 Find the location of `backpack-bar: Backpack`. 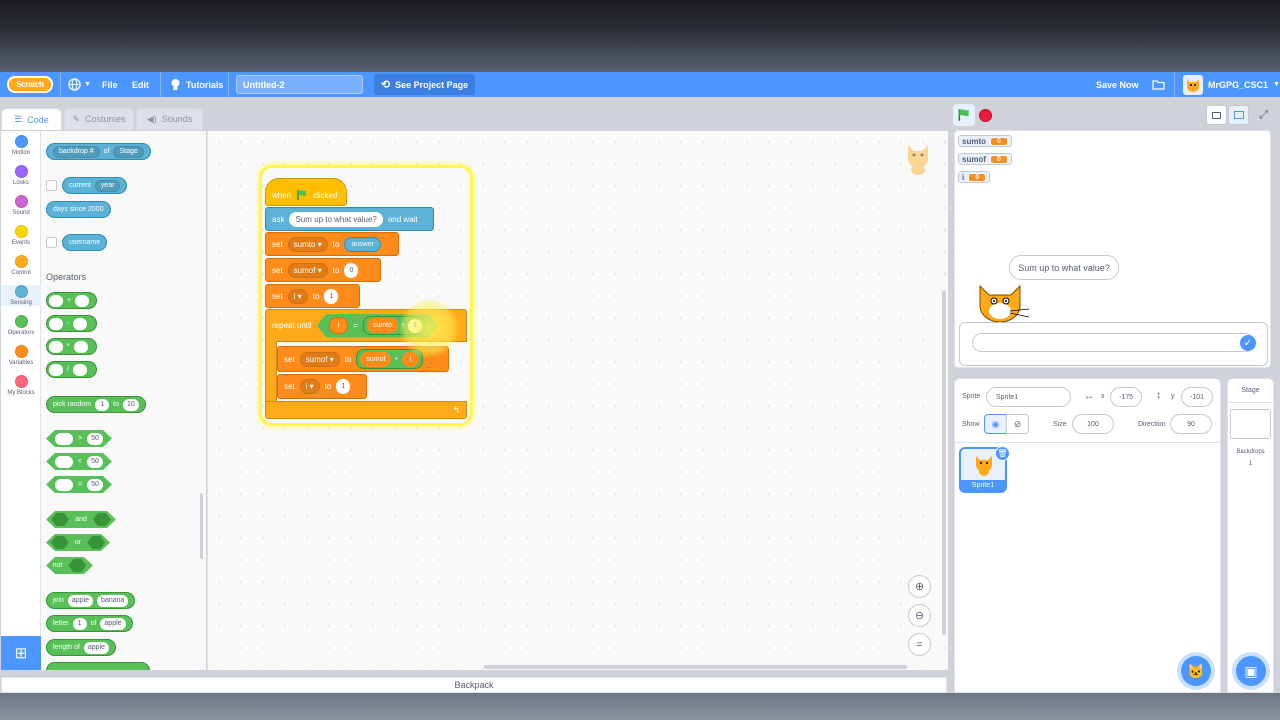

backpack-bar: Backpack is located at coordinates (474, 685).